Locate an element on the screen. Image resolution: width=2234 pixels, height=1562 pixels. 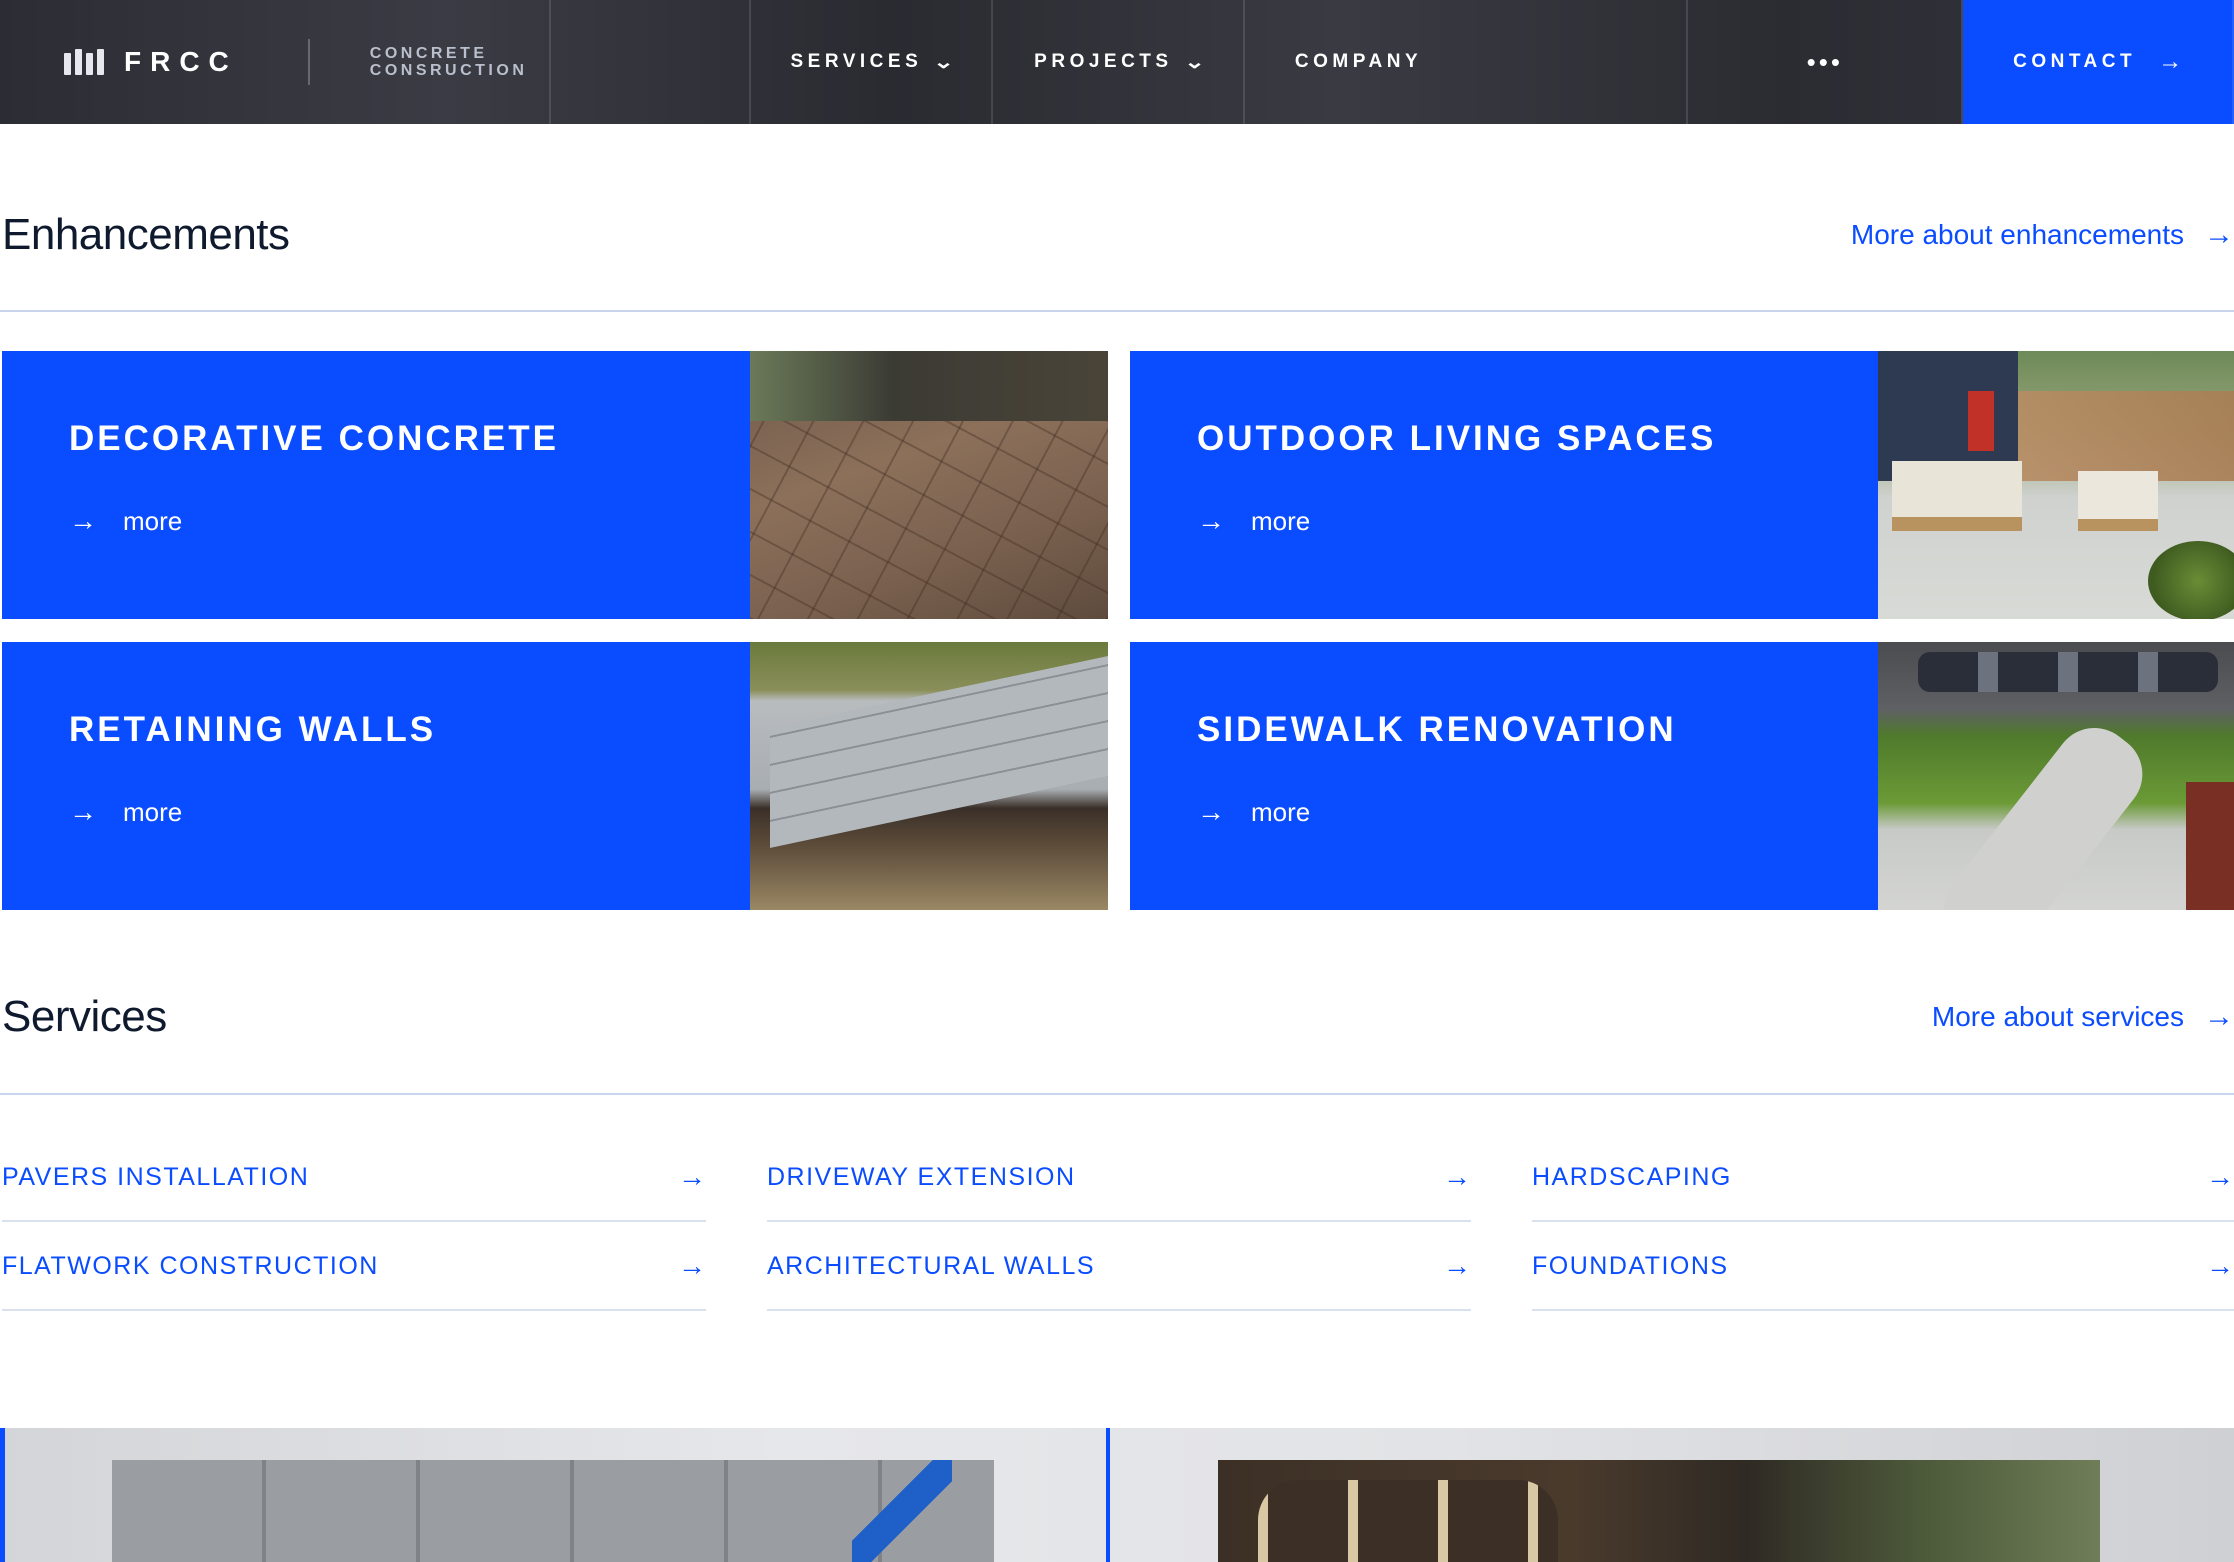
nav-services-label: SERVICES is located at coordinates (856, 61).